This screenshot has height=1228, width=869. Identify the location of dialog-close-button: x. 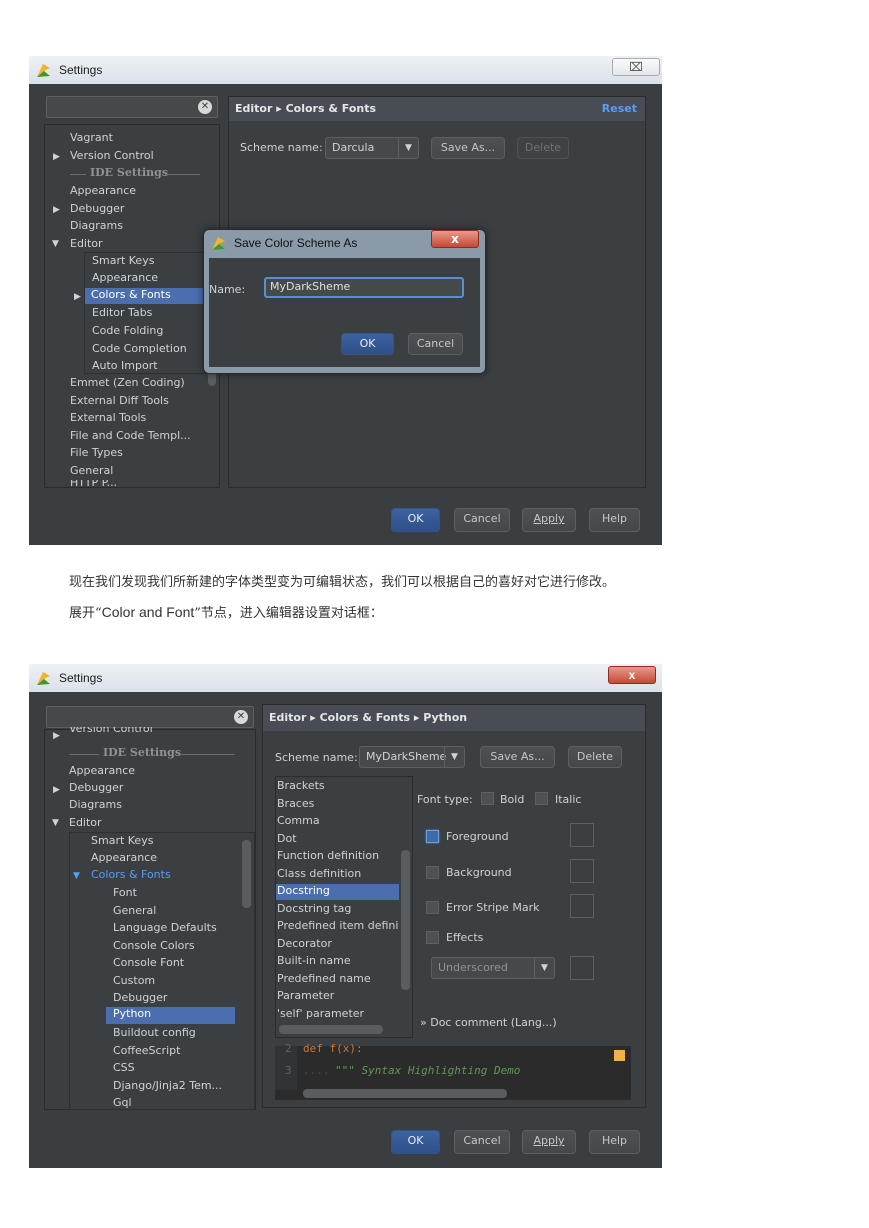
(455, 239).